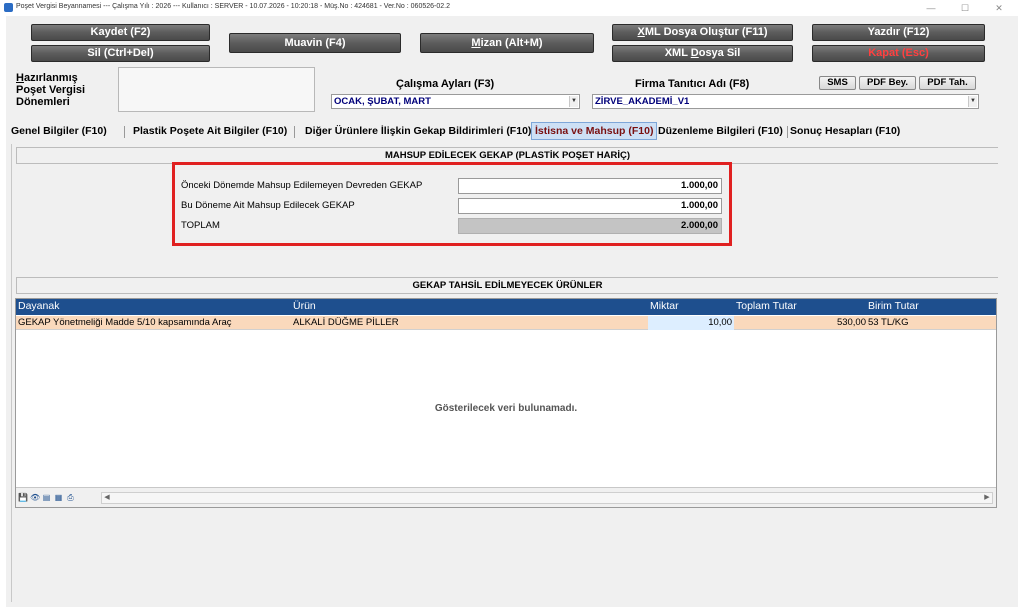  Describe the element at coordinates (947, 83) in the screenshot. I see `pdf-tah-button: PDF Tah.` at that location.